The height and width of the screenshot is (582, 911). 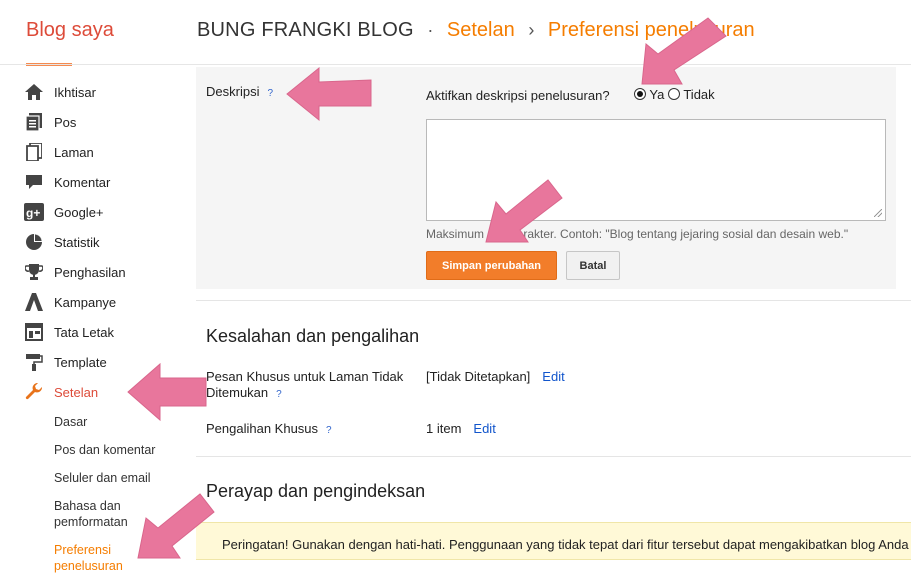 I want to click on description-label: Deskripsi?, so click(x=239, y=91).